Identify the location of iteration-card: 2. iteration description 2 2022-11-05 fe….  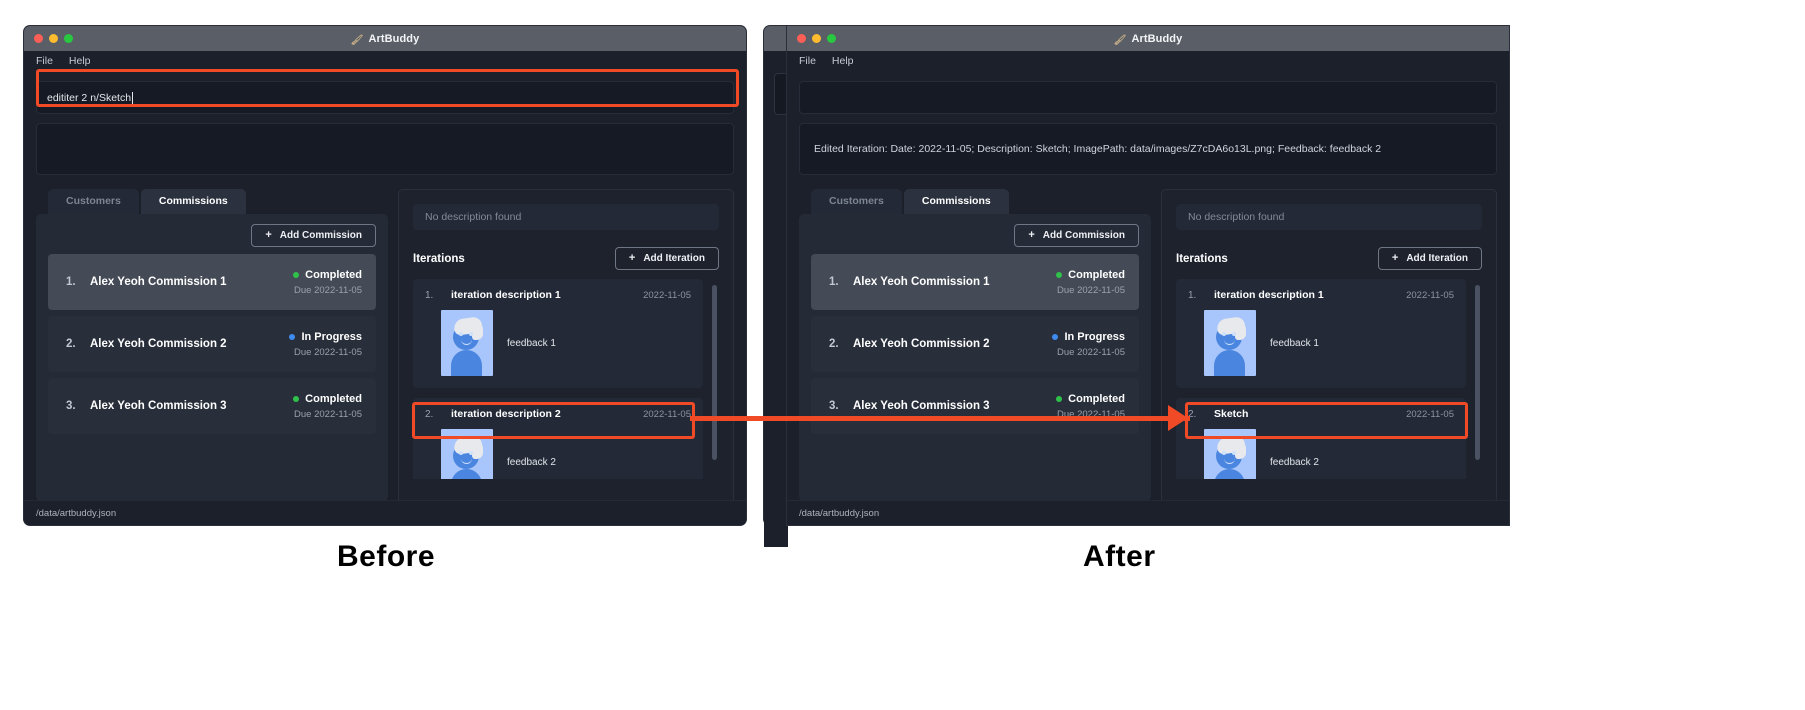
(558, 438).